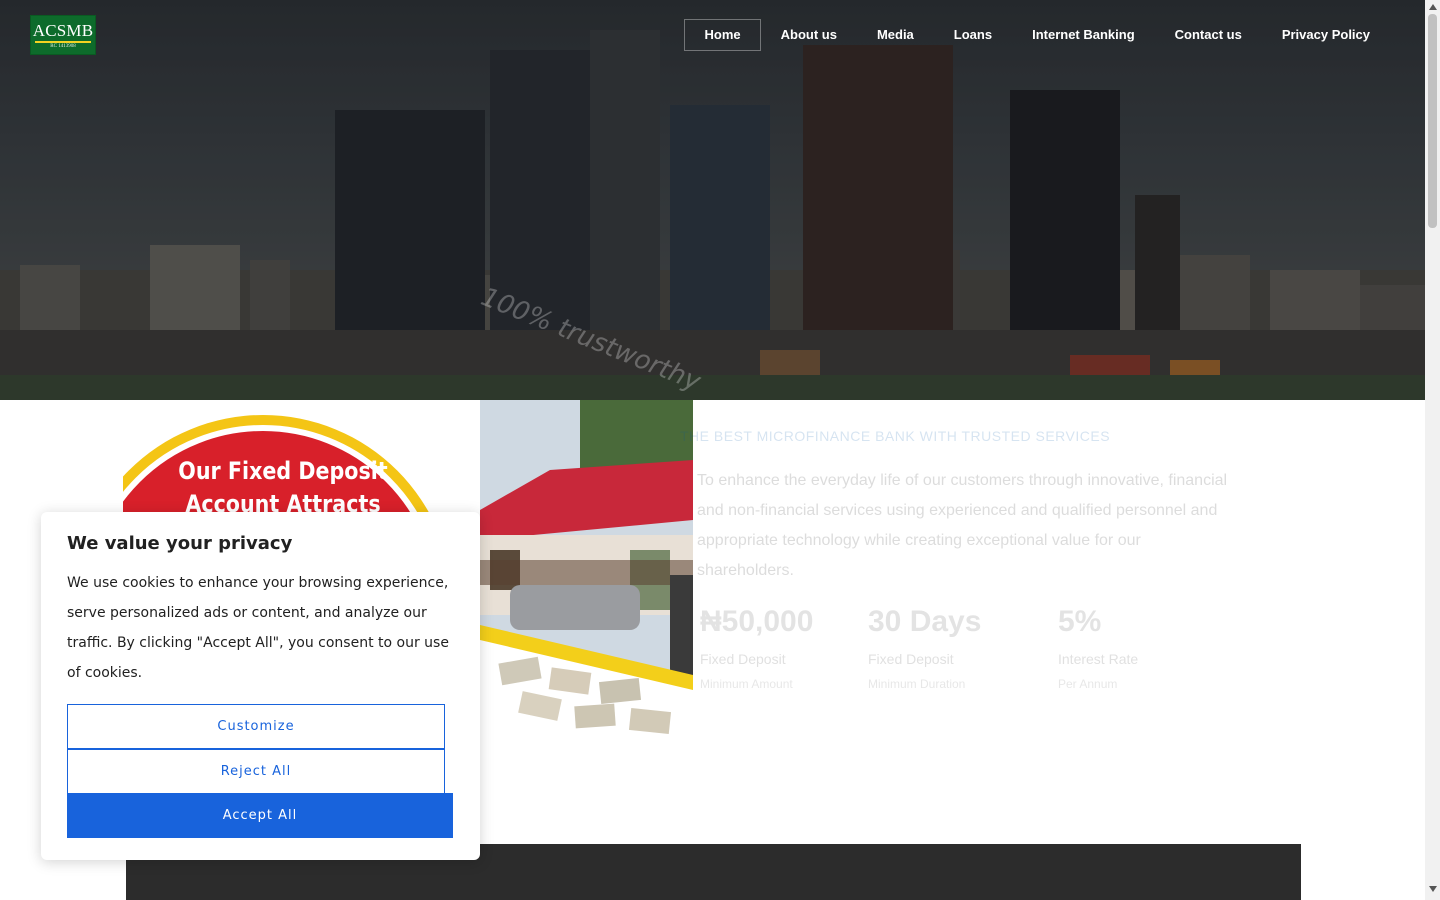 Image resolution: width=1440 pixels, height=900 pixels. Describe the element at coordinates (1080, 621) in the screenshot. I see `stat-value: 5%` at that location.